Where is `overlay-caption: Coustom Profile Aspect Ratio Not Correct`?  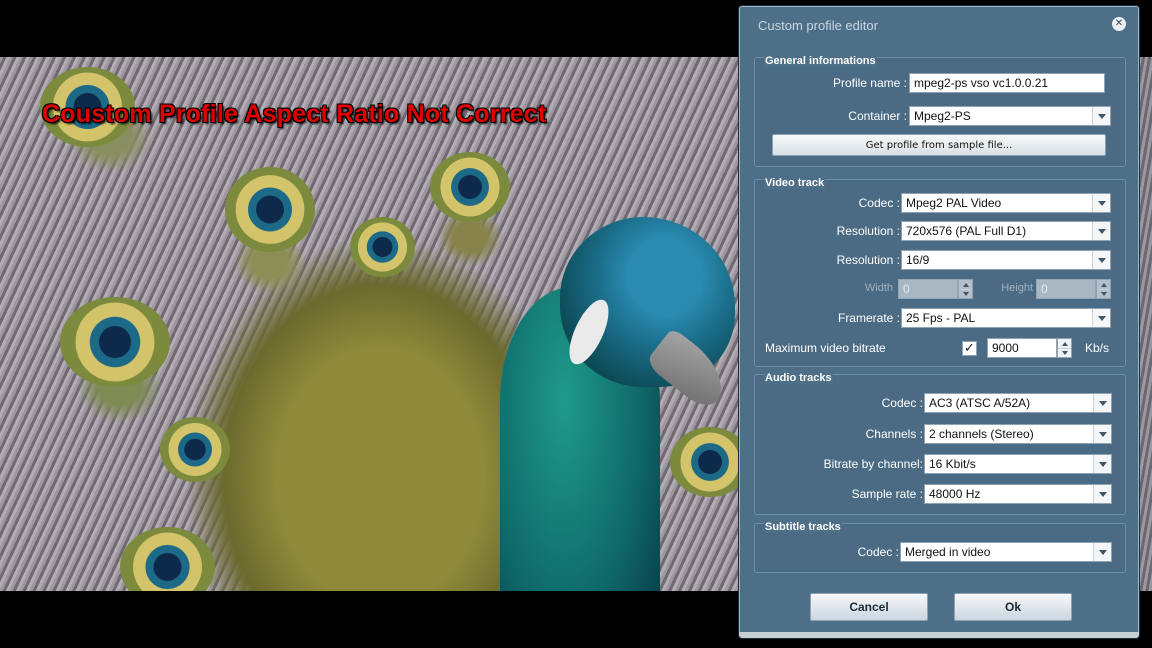 overlay-caption: Coustom Profile Aspect Ratio Not Correct is located at coordinates (294, 114).